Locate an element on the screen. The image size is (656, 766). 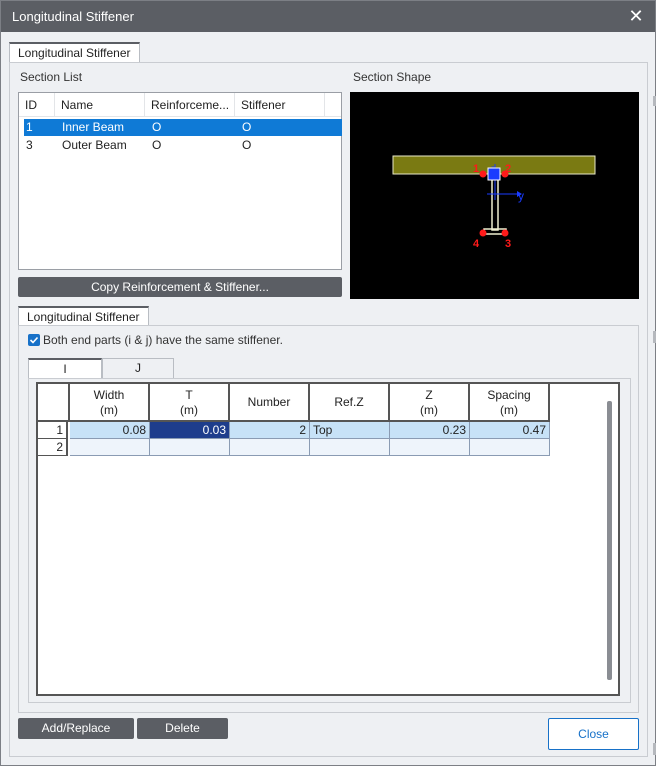
grid-header-number: Number is located at coordinates (270, 403).